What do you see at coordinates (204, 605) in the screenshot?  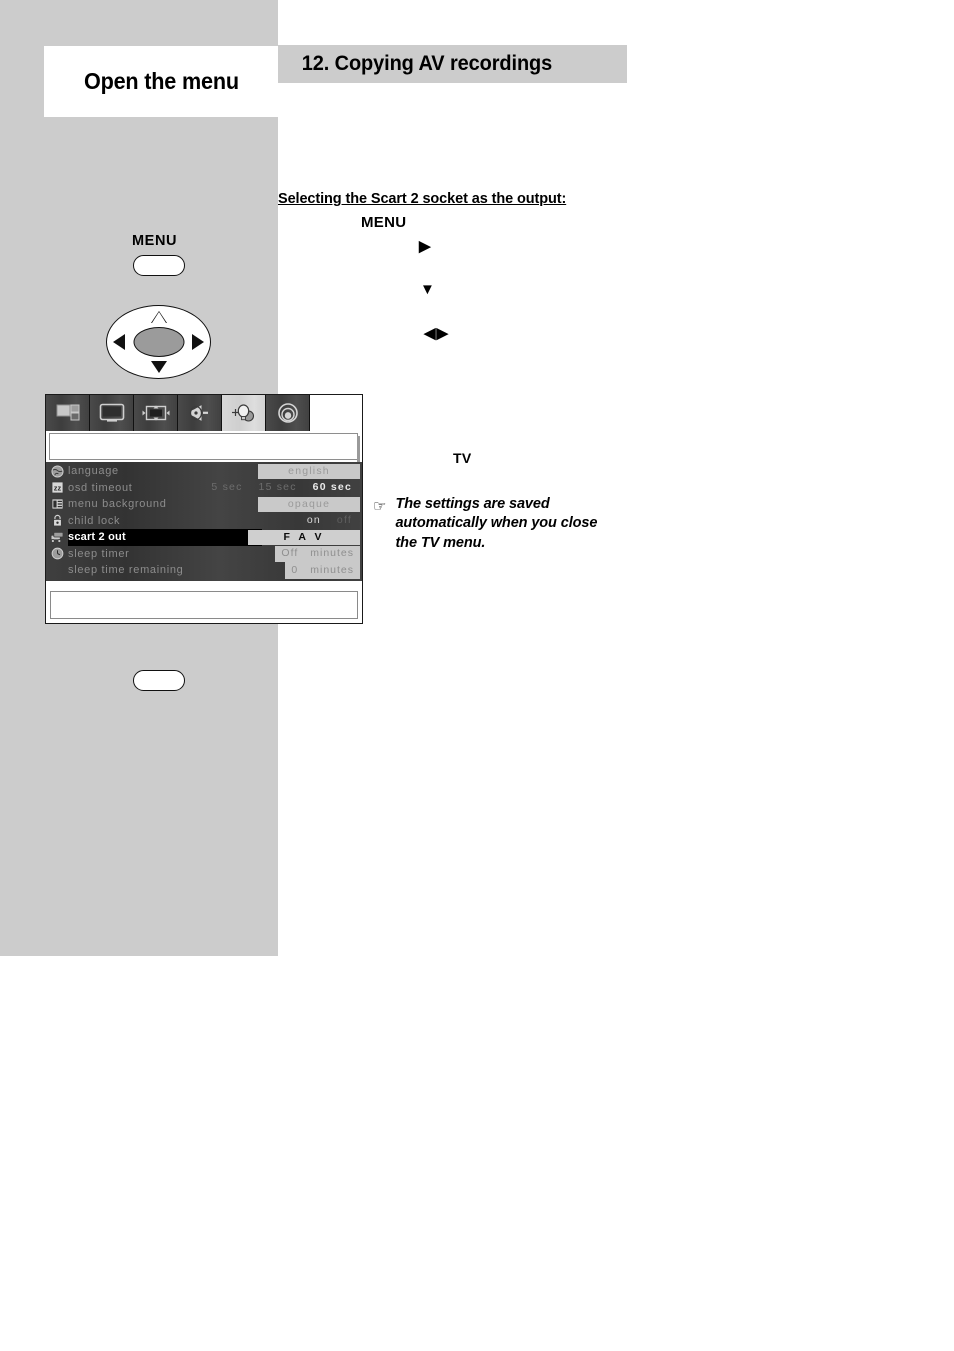 I see `osd-footer-field` at bounding box center [204, 605].